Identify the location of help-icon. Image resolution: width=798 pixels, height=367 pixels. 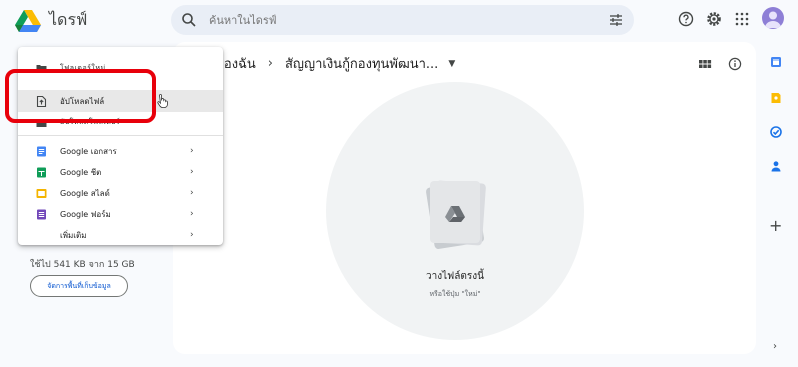
(686, 19).